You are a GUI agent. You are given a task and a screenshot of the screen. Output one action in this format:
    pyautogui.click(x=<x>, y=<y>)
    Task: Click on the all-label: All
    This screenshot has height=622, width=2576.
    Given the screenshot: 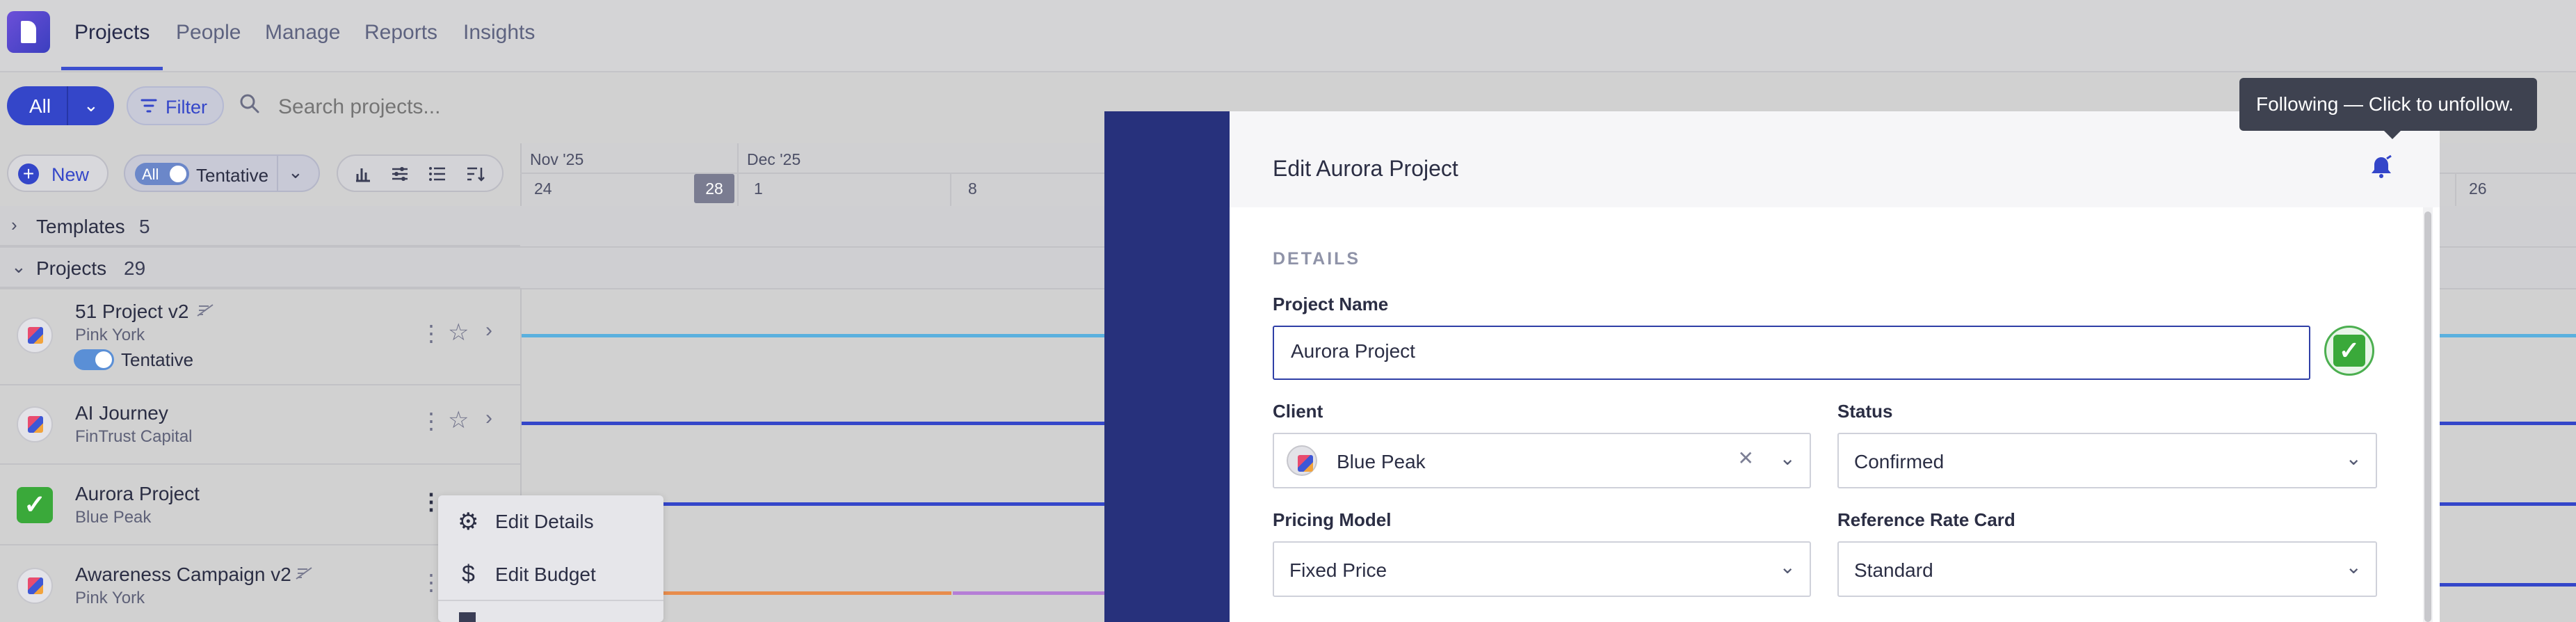 What is the action you would take?
    pyautogui.click(x=40, y=106)
    